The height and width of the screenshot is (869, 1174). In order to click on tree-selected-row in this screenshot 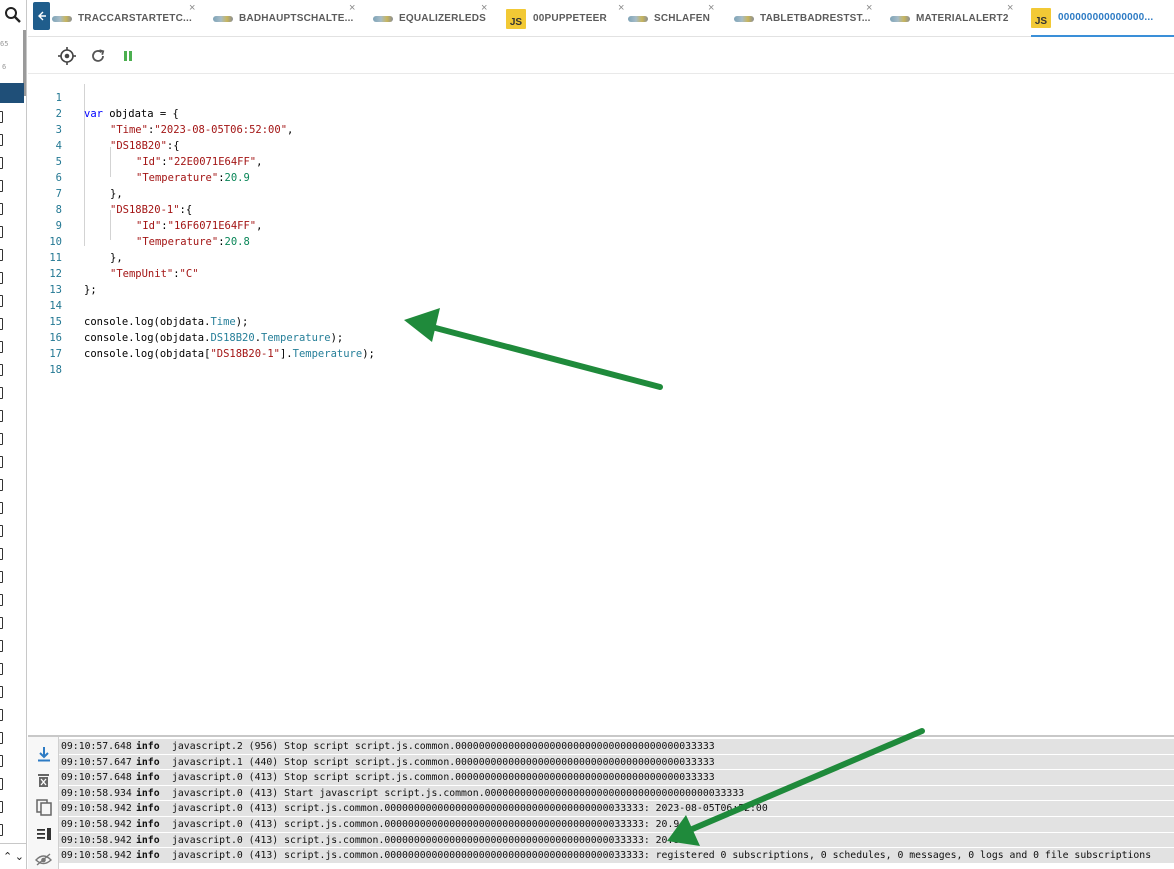, I will do `click(12, 93)`.